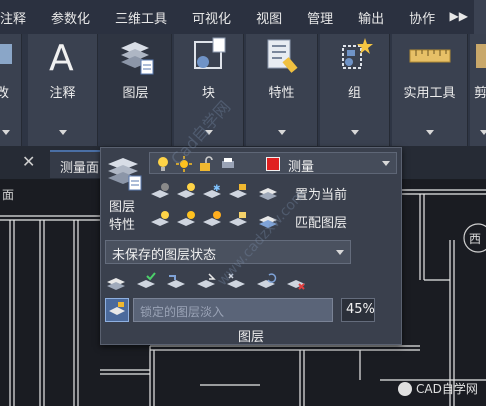 This screenshot has width=486, height=406. What do you see at coordinates (163, 166) in the screenshot?
I see `lightbulb-icon` at bounding box center [163, 166].